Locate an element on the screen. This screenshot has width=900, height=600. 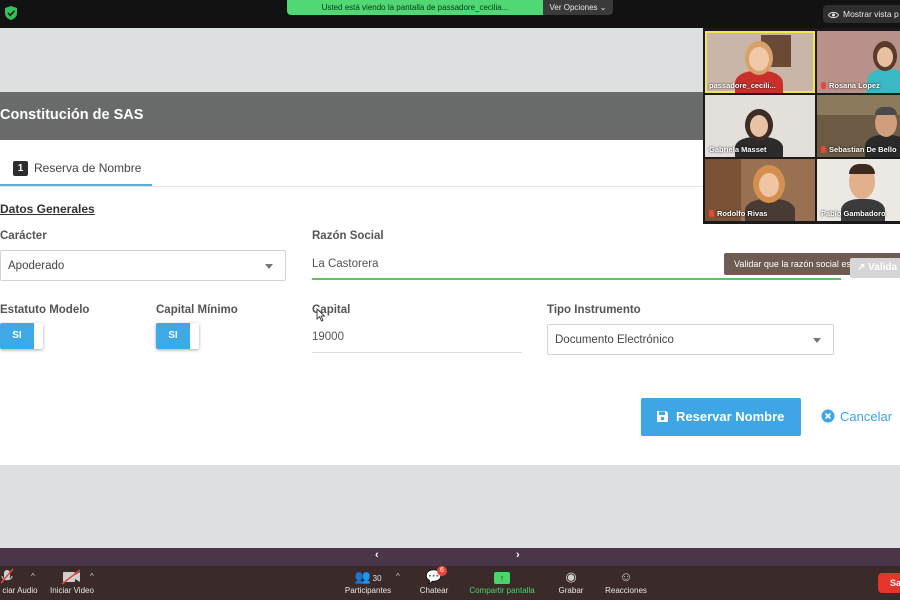
record-button: ◉ Grabar is located at coordinates (571, 581).